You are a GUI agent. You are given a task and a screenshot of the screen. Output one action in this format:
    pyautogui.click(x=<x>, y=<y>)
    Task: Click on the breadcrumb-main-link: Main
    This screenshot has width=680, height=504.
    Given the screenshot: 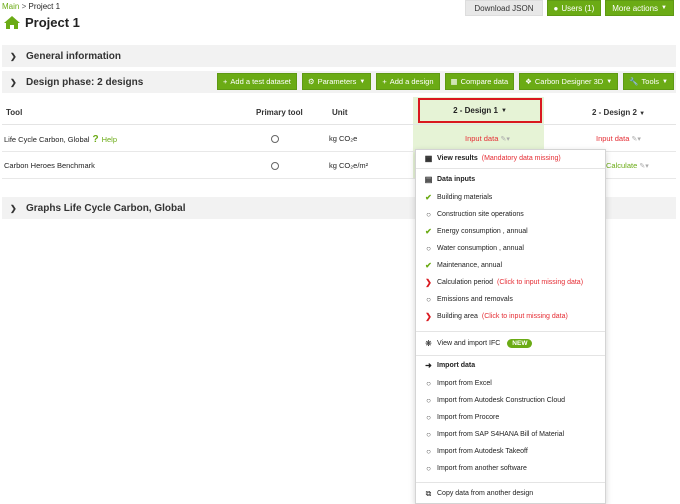 What is the action you would take?
    pyautogui.click(x=10, y=6)
    